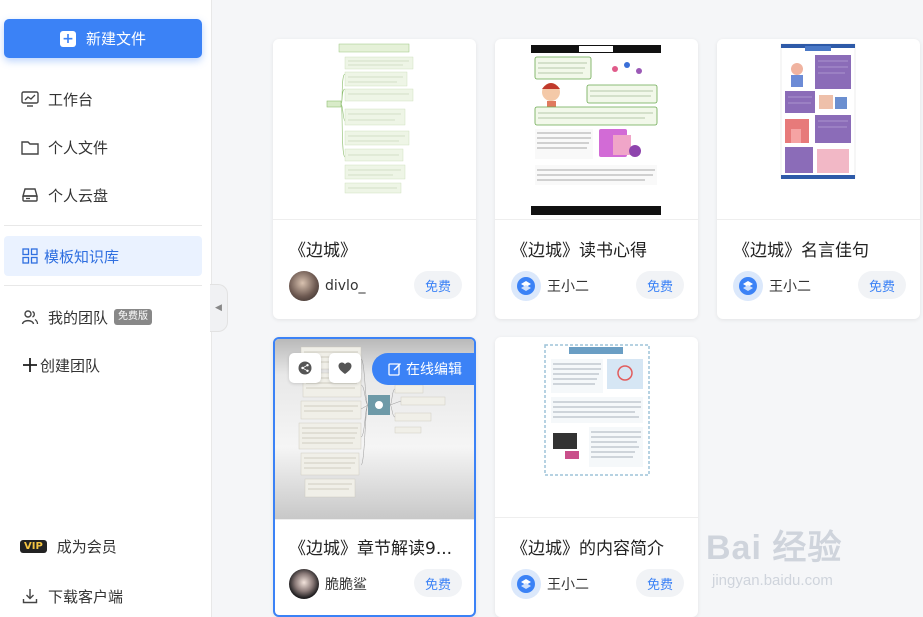  I want to click on chevron-left-icon: ◀, so click(218, 308).